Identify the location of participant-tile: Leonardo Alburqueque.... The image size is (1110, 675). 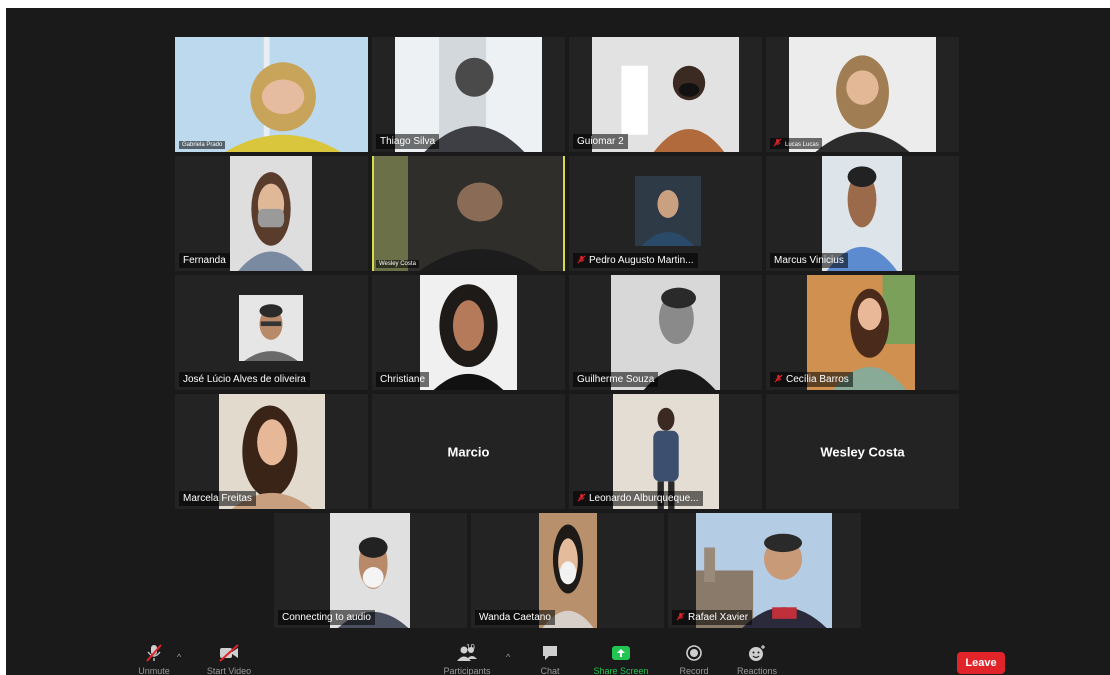
(665, 451).